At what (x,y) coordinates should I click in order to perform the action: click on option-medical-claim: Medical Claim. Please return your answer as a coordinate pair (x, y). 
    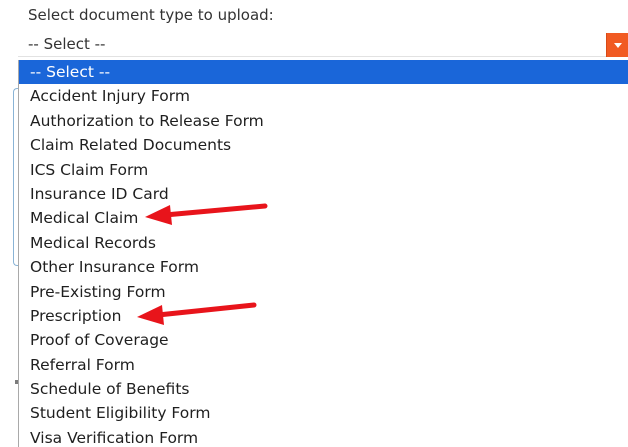
    Looking at the image, I should click on (323, 218).